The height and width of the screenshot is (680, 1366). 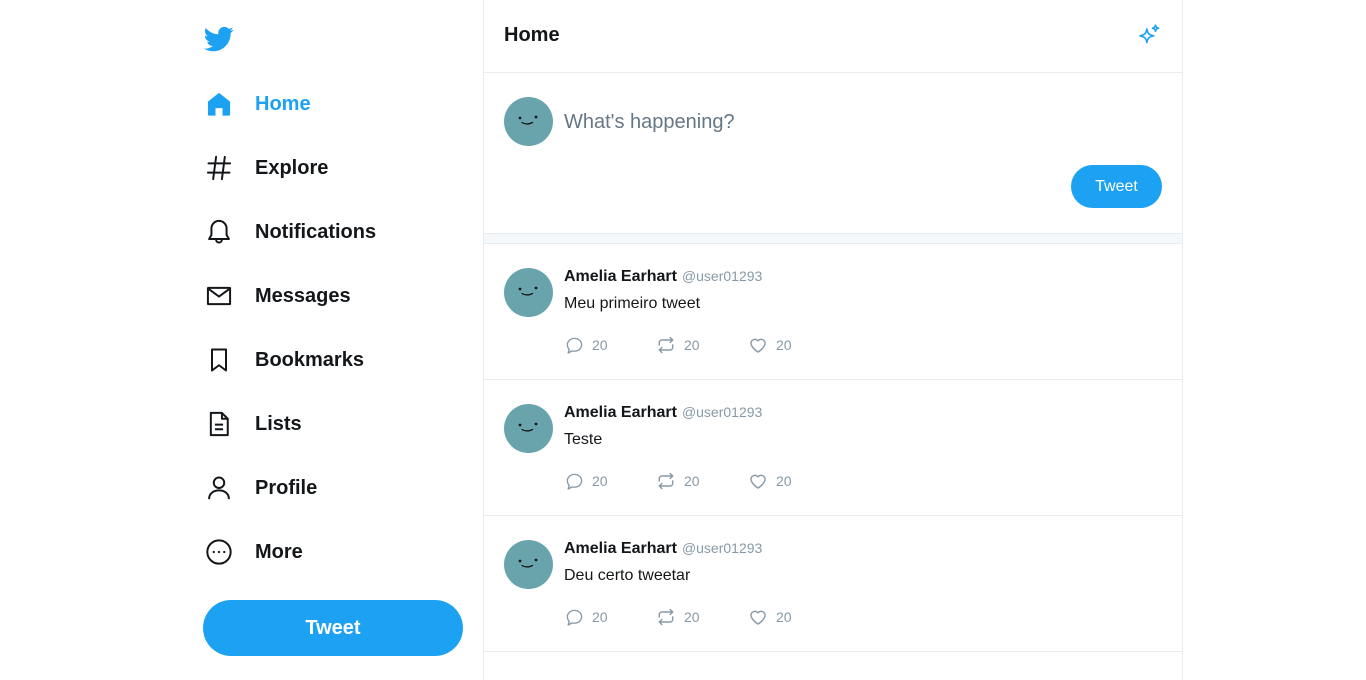 I want to click on sidebar-item-notifications: Notifications, so click(x=289, y=232).